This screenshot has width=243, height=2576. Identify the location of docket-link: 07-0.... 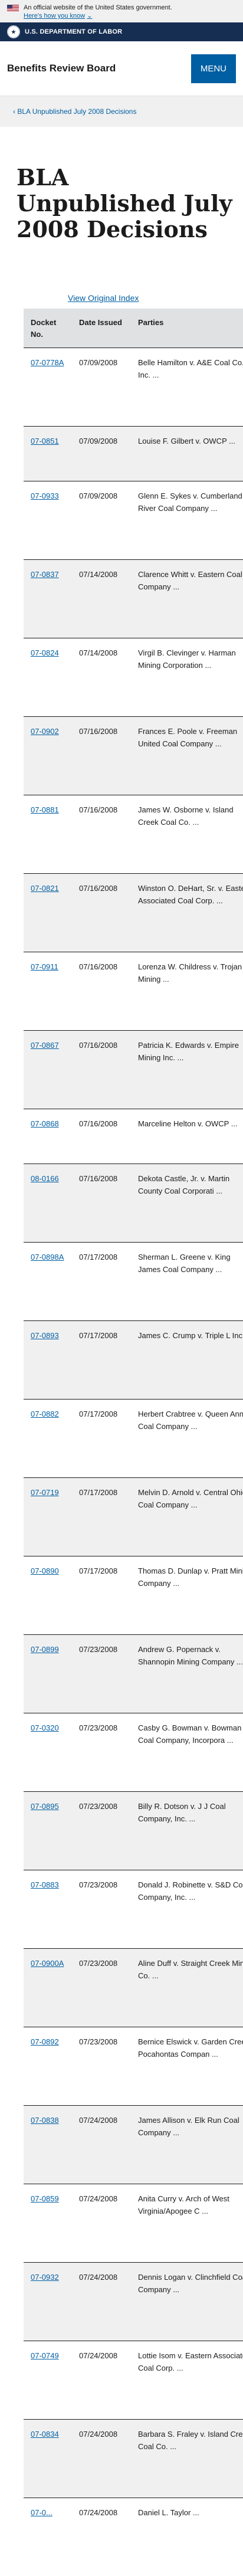
(41, 2512).